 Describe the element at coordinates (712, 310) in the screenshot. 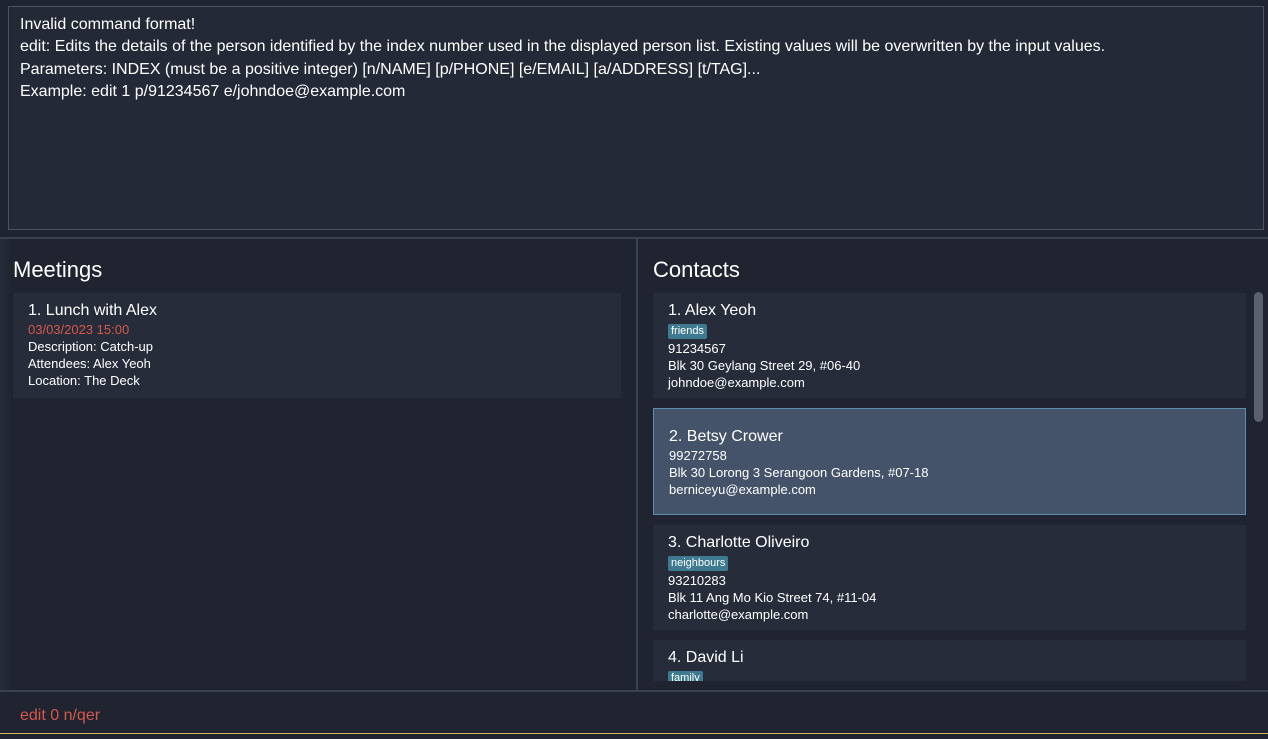

I see `contact-name: 1. Alex Yeoh` at that location.